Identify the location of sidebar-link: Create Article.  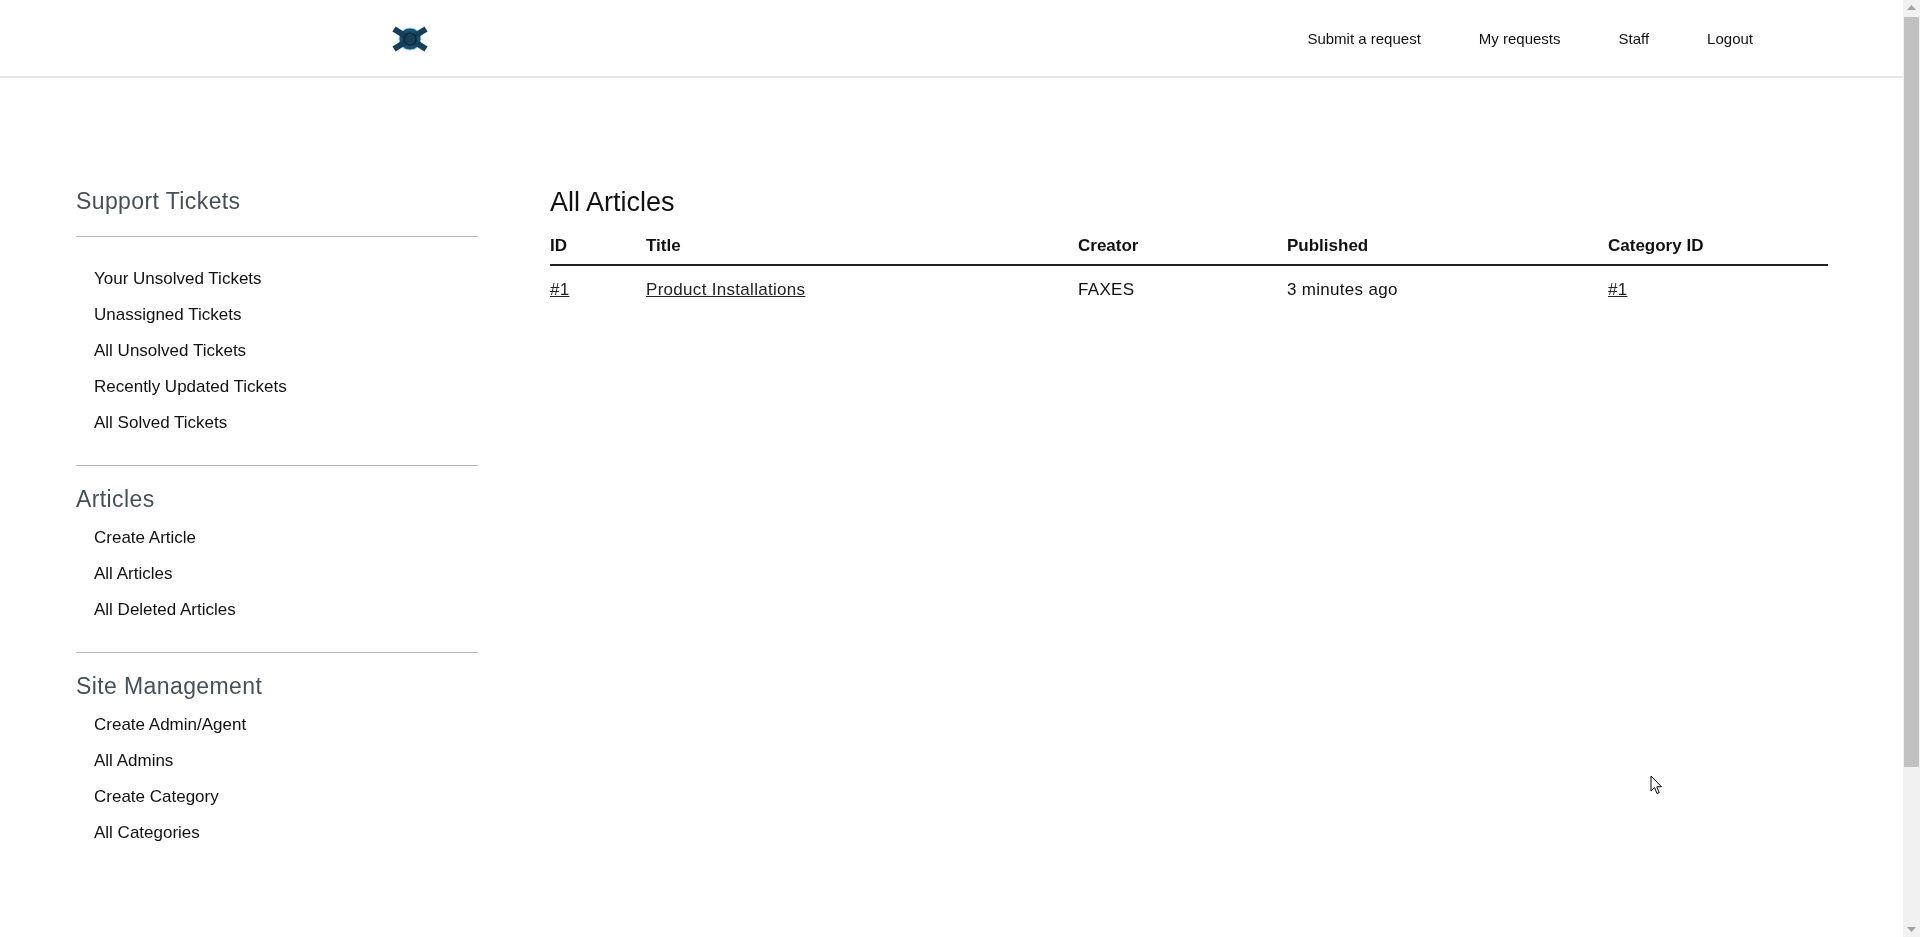
(145, 538).